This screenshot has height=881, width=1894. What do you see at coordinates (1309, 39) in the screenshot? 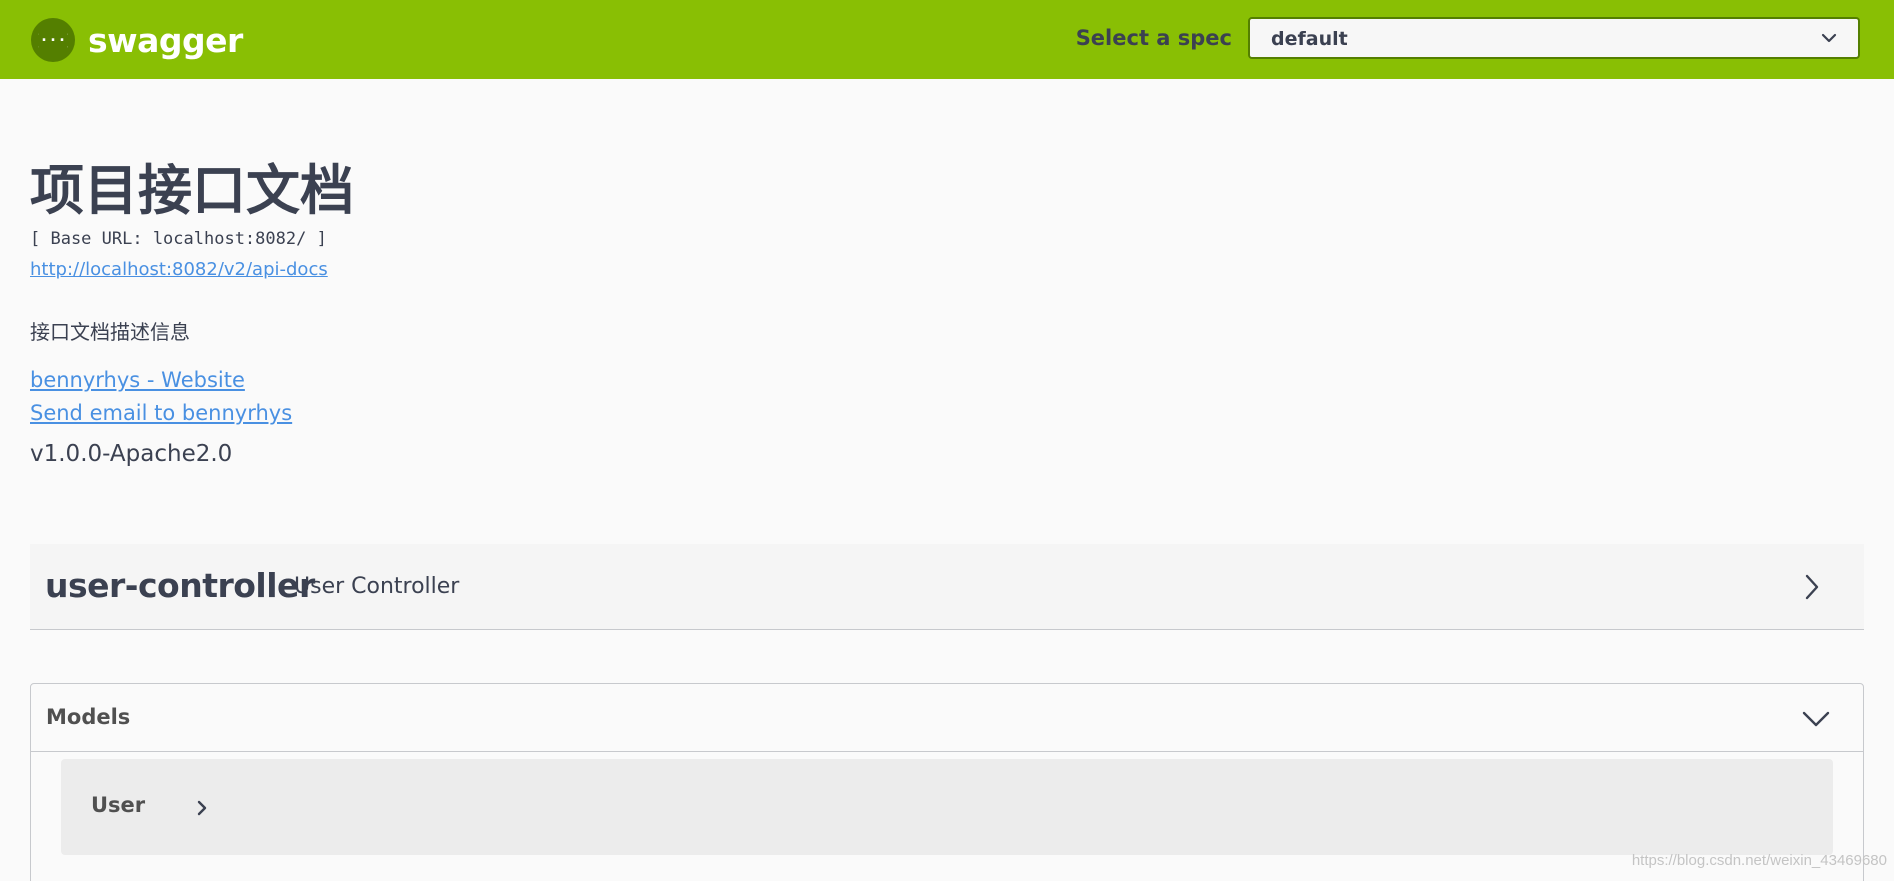
I see `spec-select-value: default` at bounding box center [1309, 39].